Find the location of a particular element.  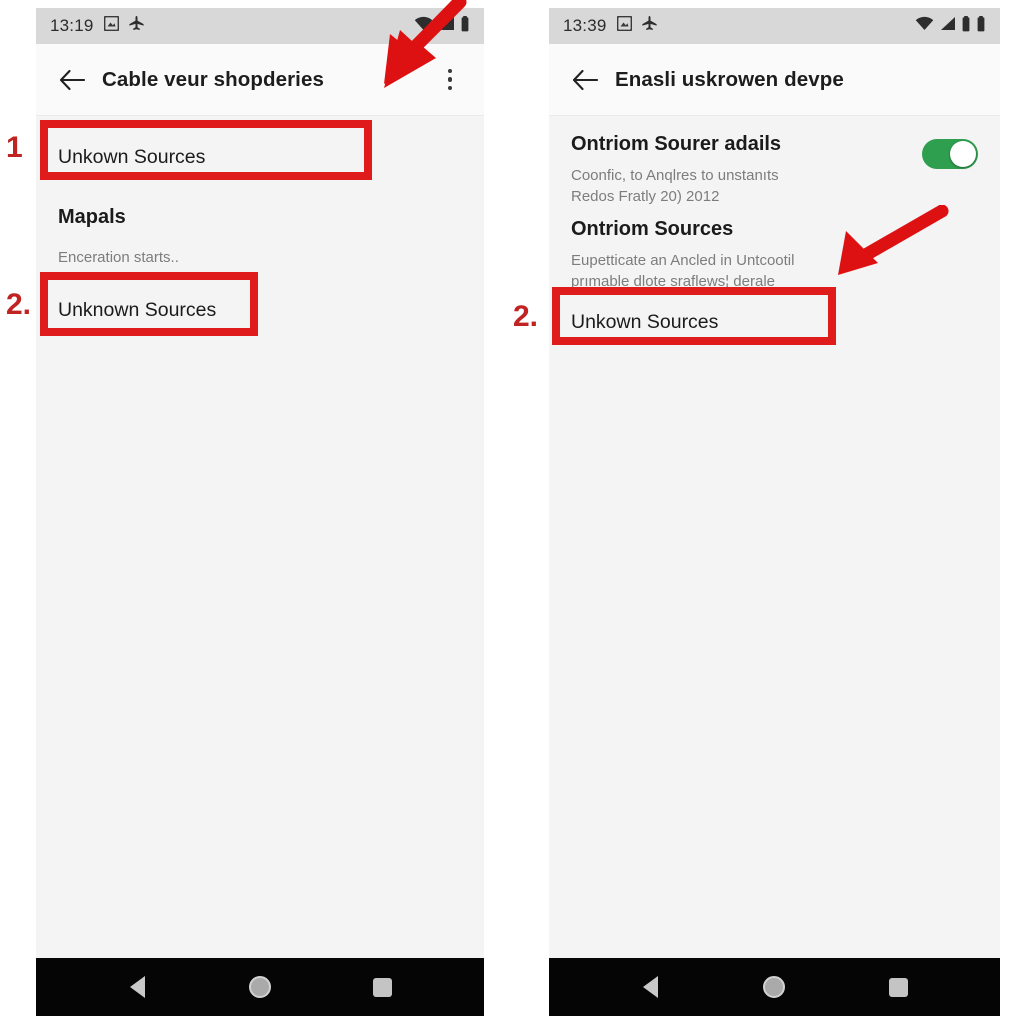

page-title: Enasli uskrowen devpe is located at coordinates (729, 79).